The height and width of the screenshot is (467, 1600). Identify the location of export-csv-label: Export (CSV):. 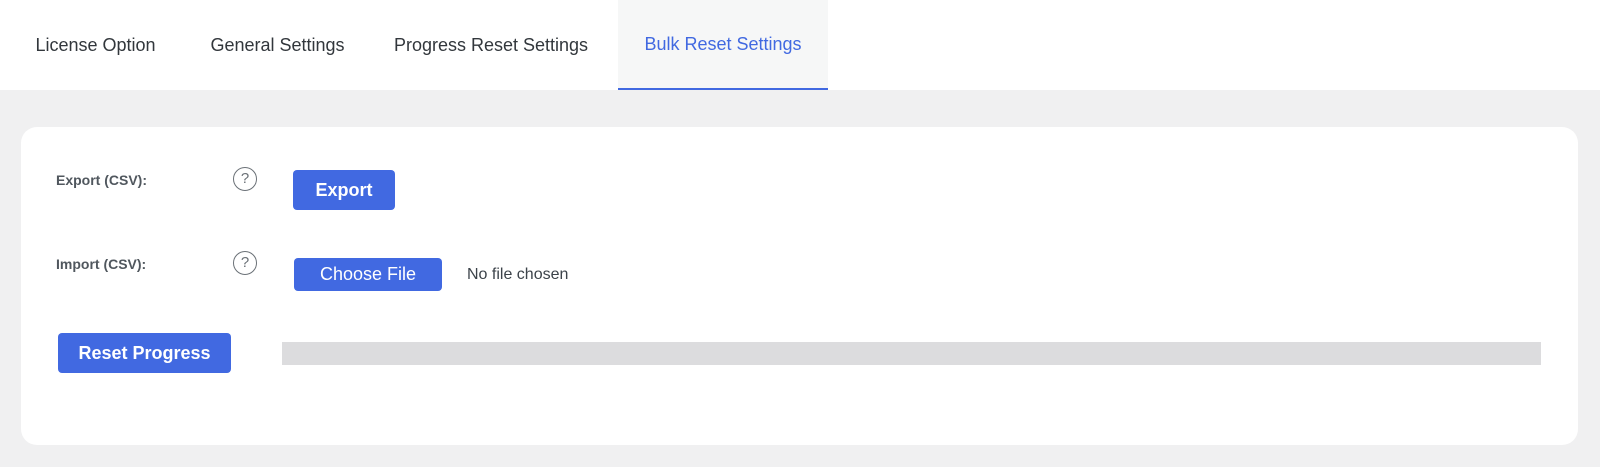
(101, 180).